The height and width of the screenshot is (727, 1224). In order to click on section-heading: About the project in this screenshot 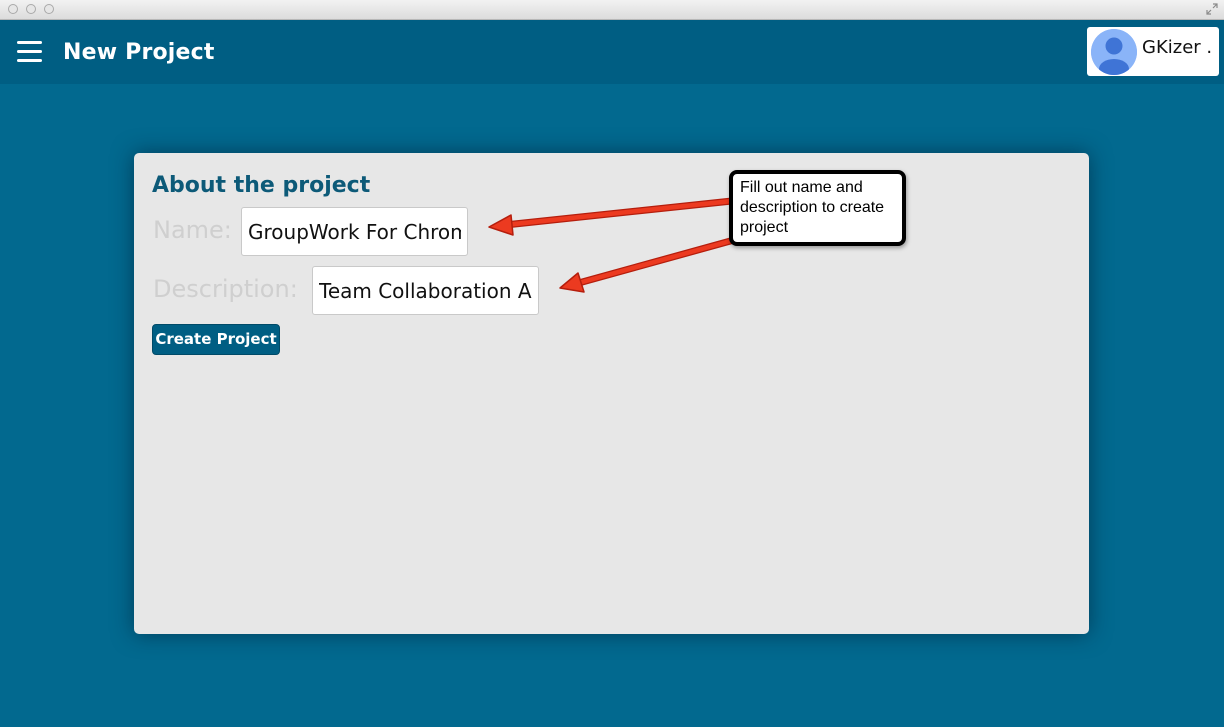, I will do `click(261, 185)`.